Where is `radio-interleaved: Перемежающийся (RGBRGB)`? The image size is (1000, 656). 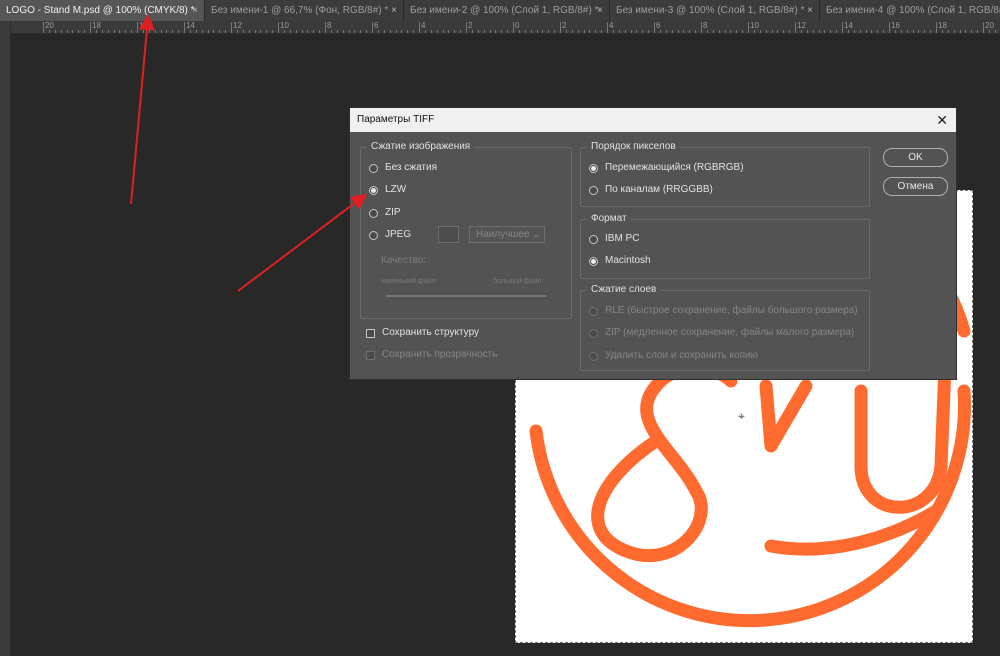
radio-interleaved: Перемежающийся (RGBRGB) is located at coordinates (666, 168).